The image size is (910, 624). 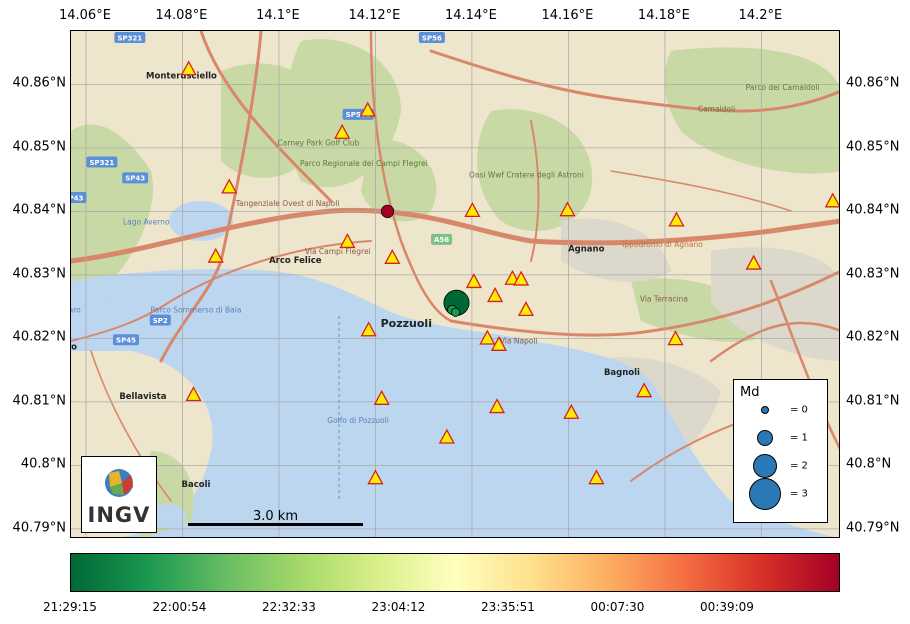 I want to click on ingv-logo: INGV, so click(x=119, y=494).